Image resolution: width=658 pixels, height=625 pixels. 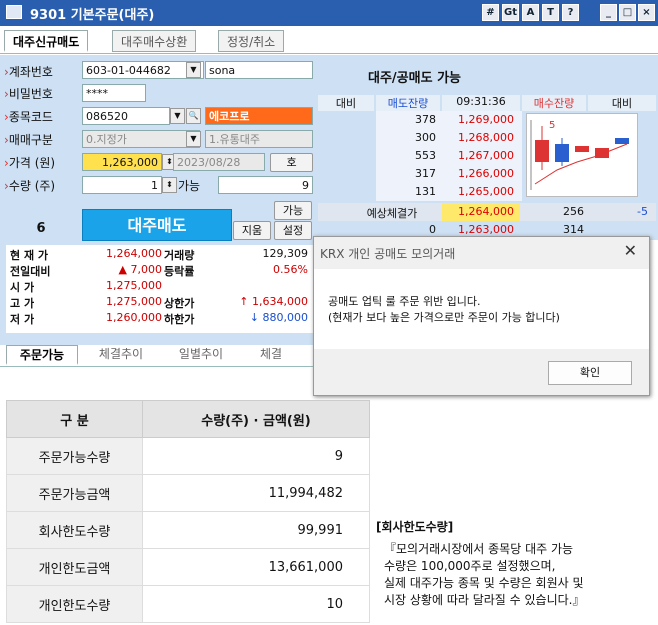 I want to click on tab-modify-cancel: 정정/취소, so click(x=251, y=41).